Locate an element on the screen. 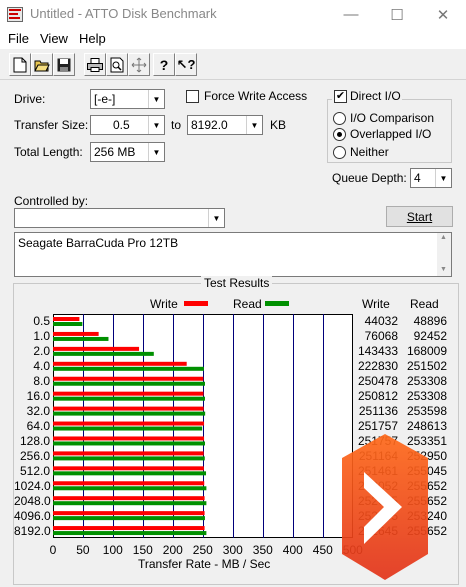  minimize-button: — is located at coordinates (351, 14).